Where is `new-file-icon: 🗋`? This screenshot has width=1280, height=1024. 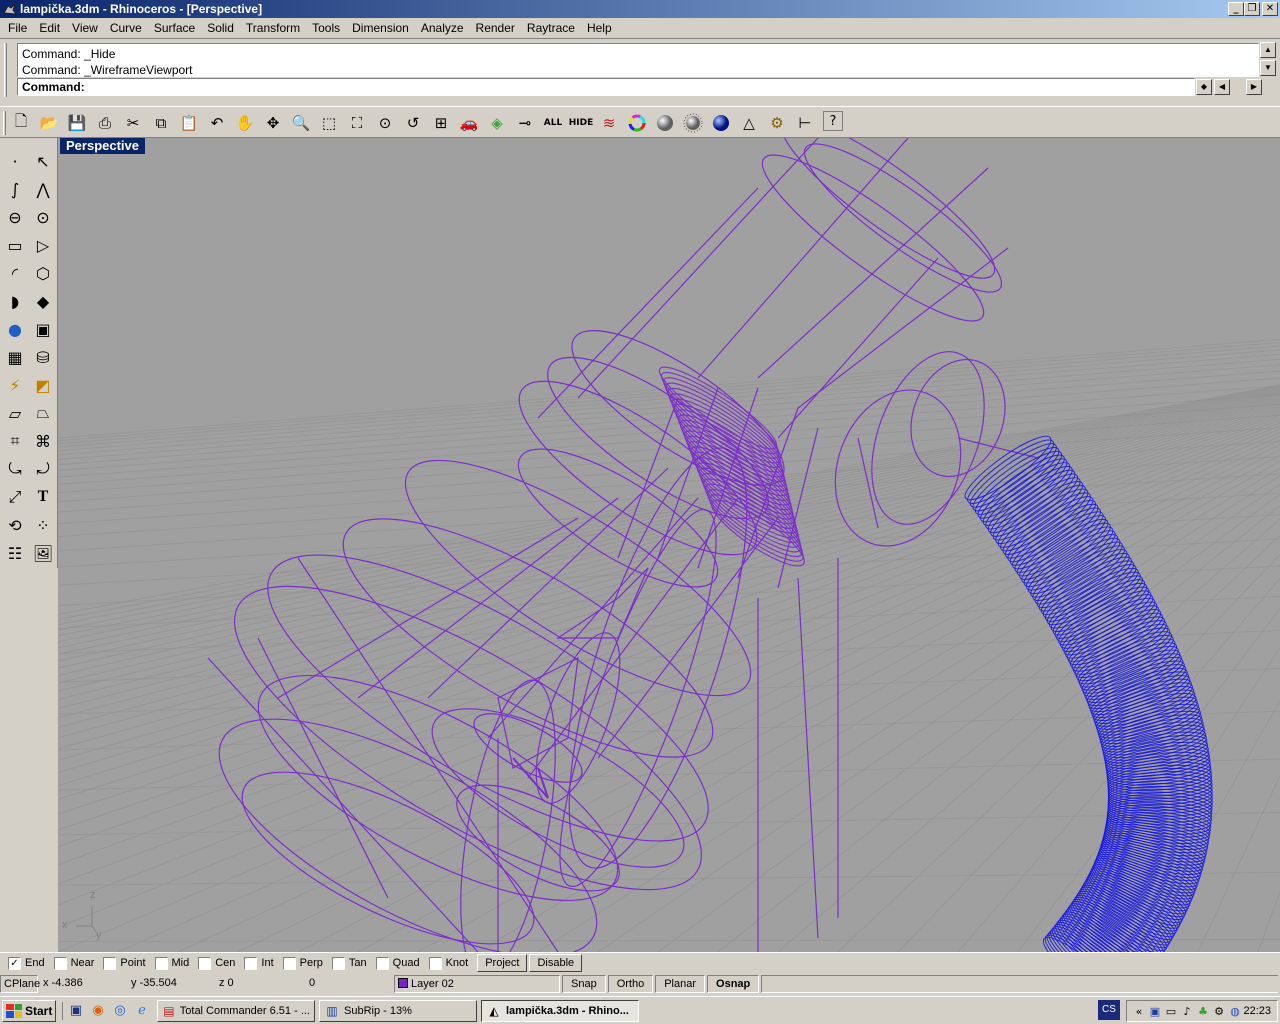 new-file-icon: 🗋 is located at coordinates (21, 123).